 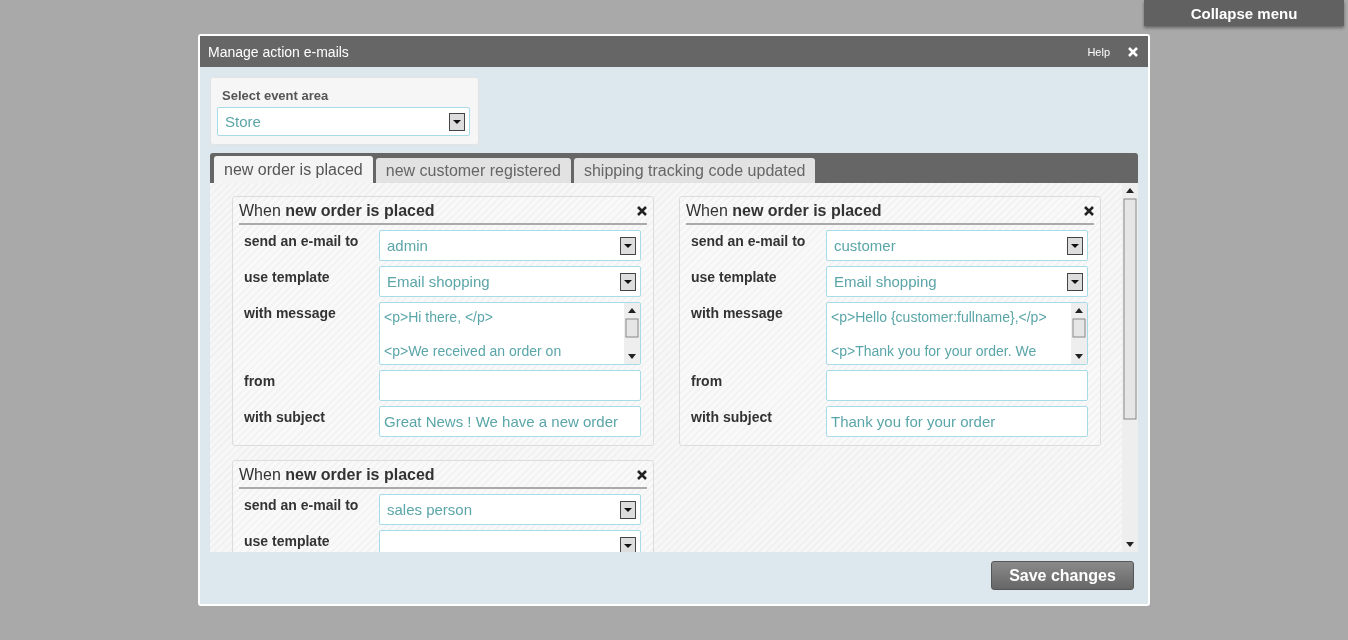 I want to click on input-field: Great News ! We have a new order, so click(x=510, y=421).